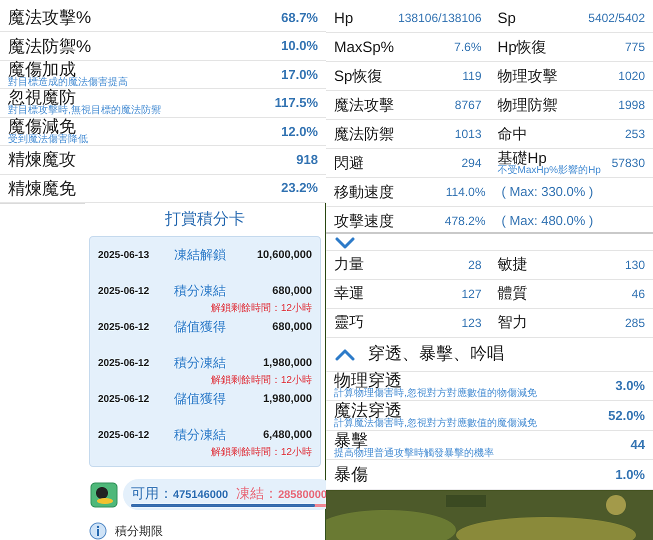 Image resolution: width=653 pixels, height=540 pixels. Describe the element at coordinates (200, 255) in the screenshot. I see `entry-type: 凍結解鎖` at that location.